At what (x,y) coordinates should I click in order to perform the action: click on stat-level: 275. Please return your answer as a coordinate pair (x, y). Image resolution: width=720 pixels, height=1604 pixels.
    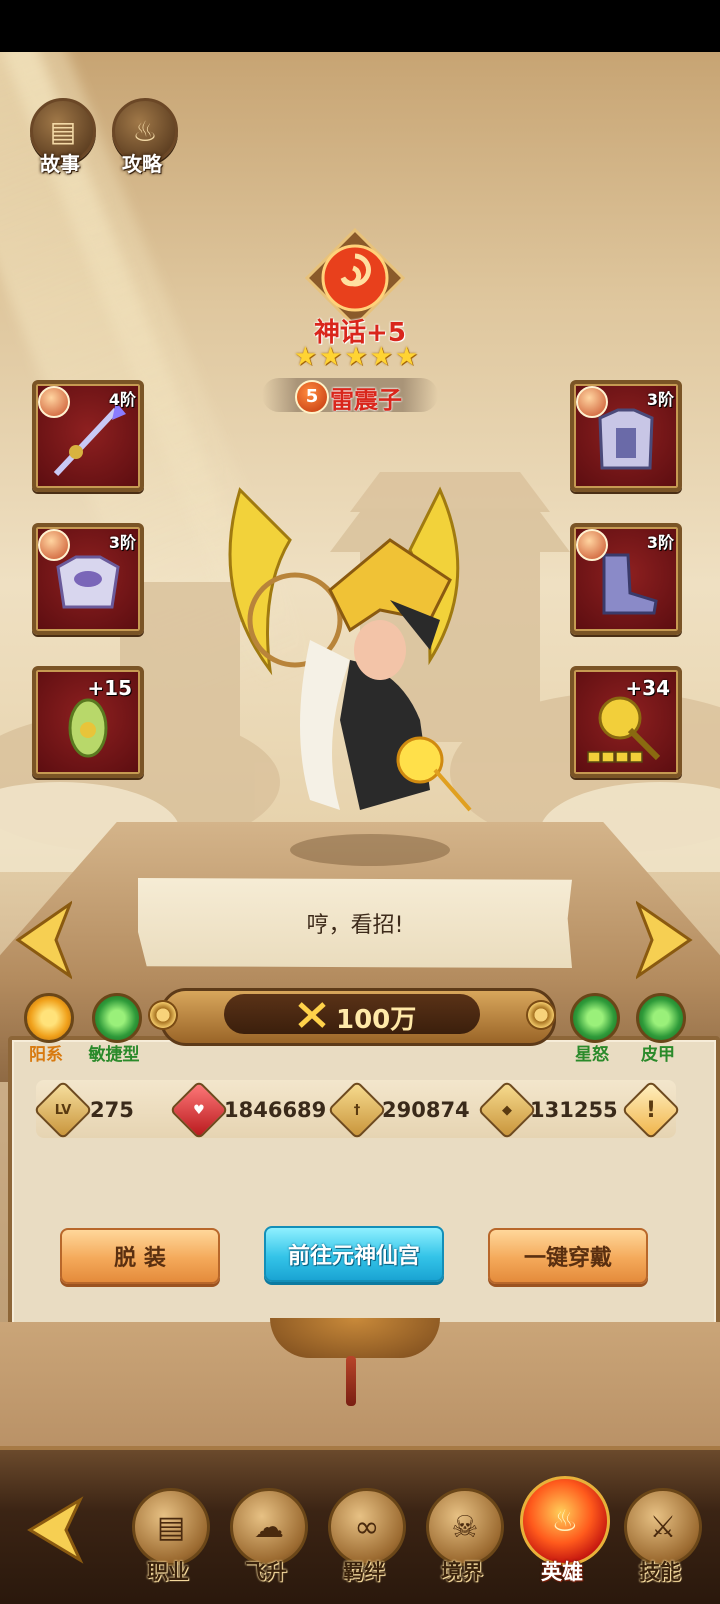
    Looking at the image, I should click on (112, 1110).